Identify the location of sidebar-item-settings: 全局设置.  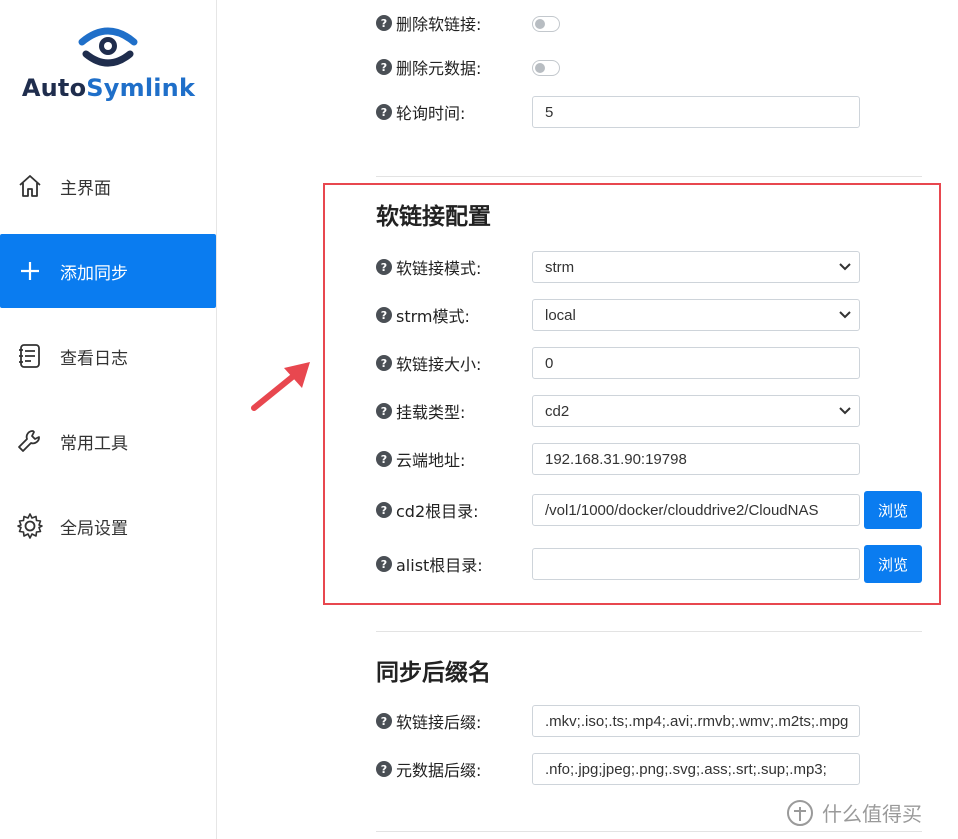
(108, 526).